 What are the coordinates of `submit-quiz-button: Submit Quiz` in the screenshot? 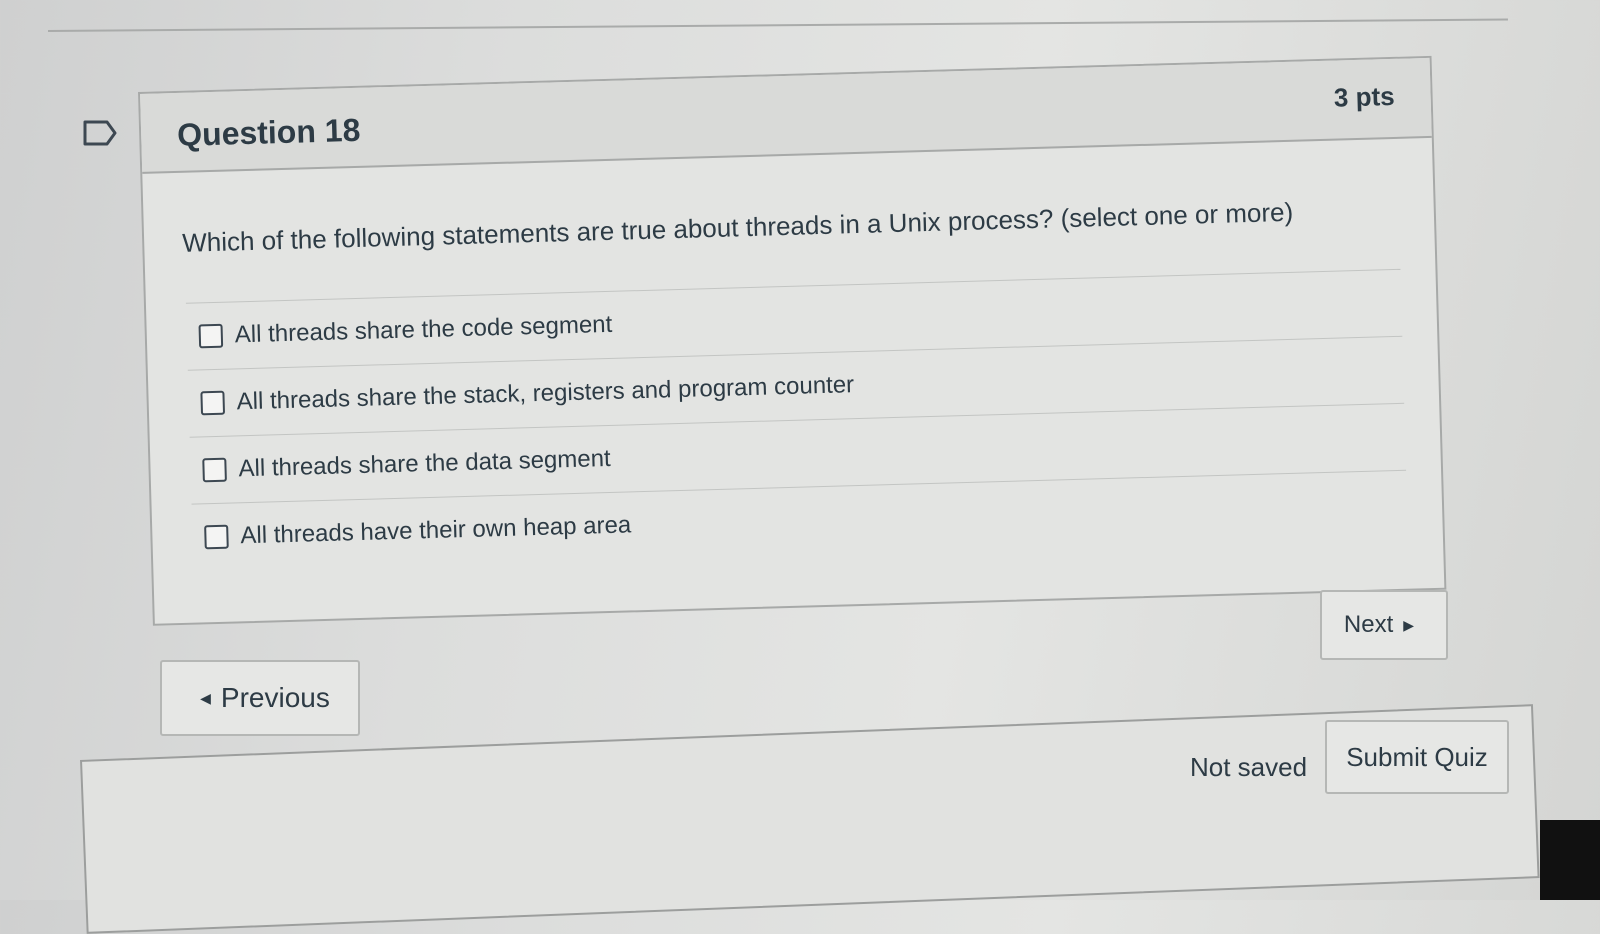 It's located at (1417, 757).